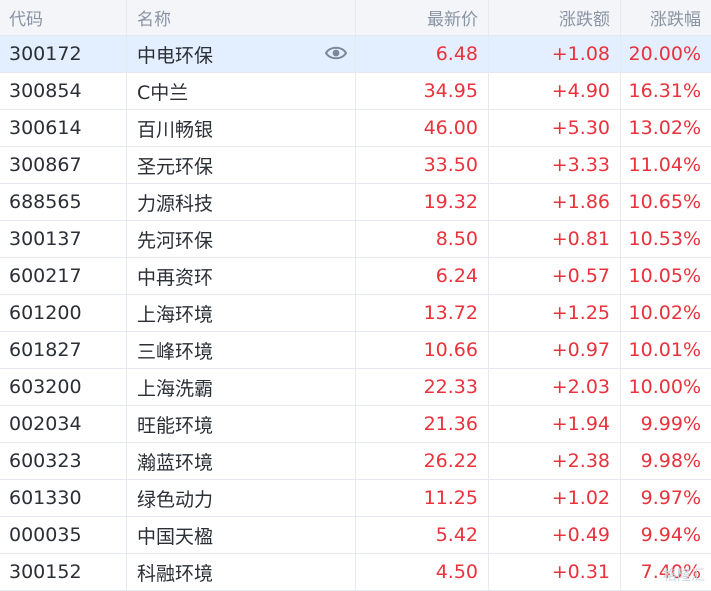 This screenshot has width=711, height=591. I want to click on stock-change: +2.38, so click(554, 461).